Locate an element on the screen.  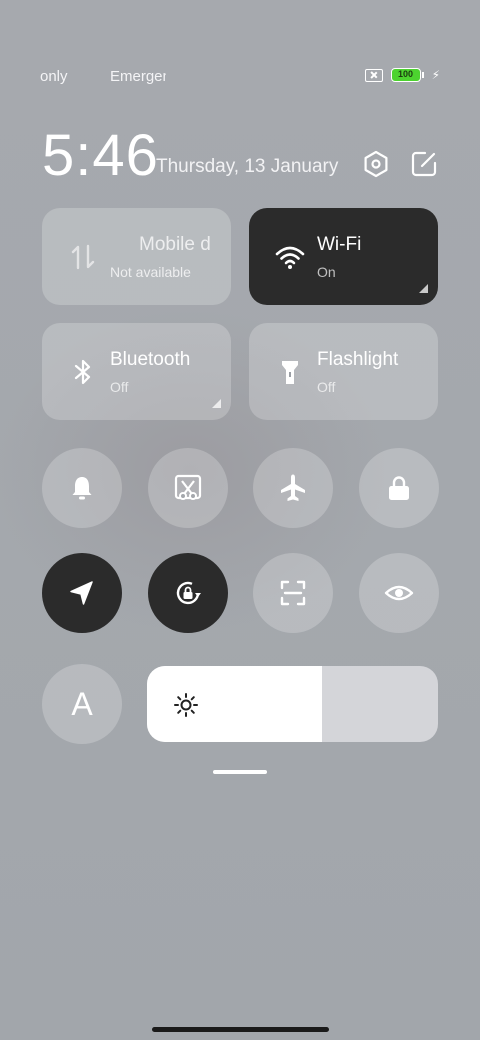
battery-level: 100 is located at coordinates (405, 75).